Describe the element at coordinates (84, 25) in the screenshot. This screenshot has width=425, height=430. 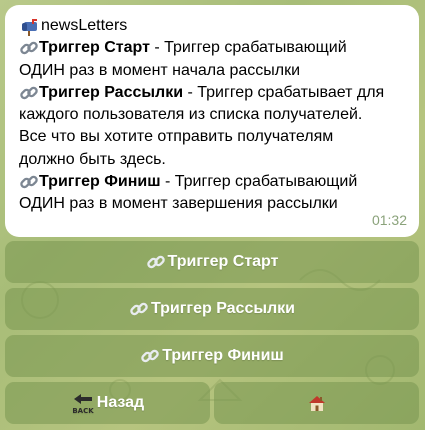
I see `channel-label: newsLetters` at that location.